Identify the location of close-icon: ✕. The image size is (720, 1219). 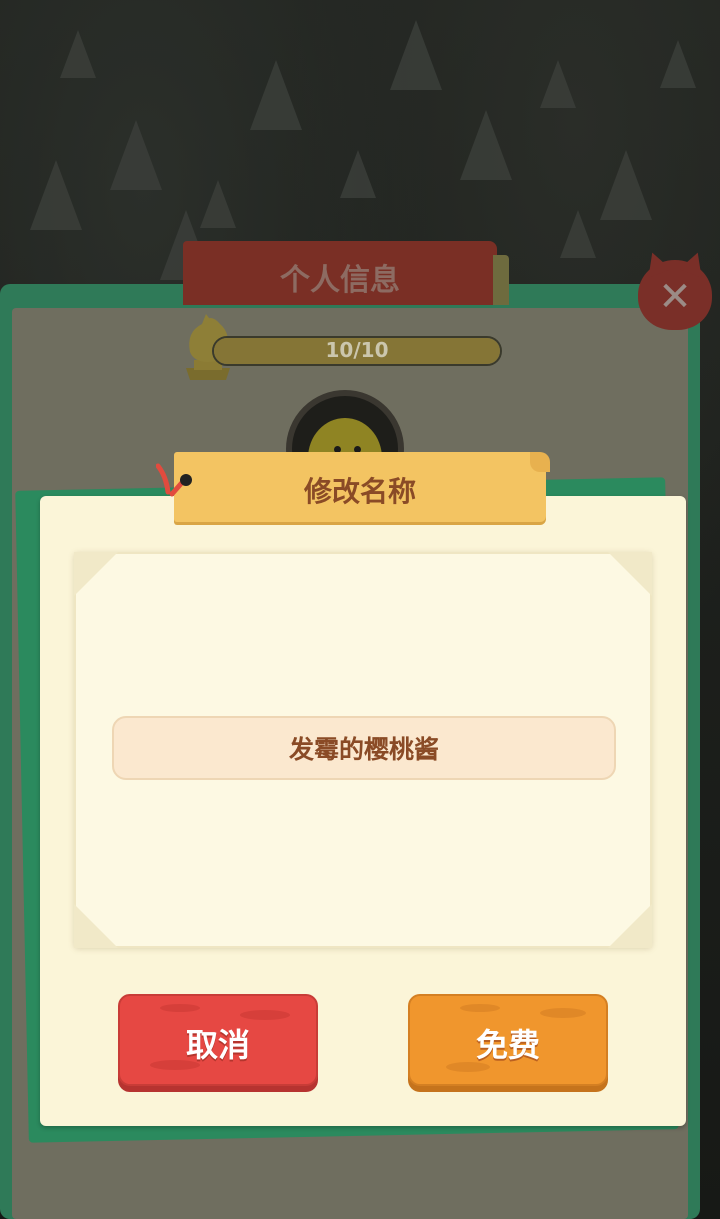
(675, 297).